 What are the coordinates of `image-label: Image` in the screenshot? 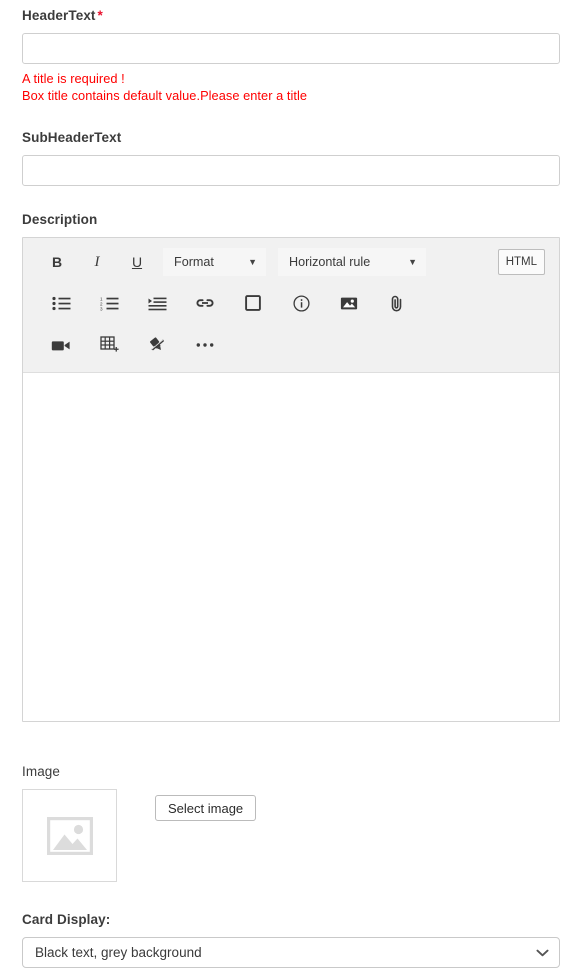 It's located at (41, 771).